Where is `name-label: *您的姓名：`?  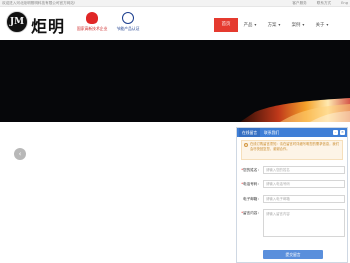 name-label: *您的姓名： is located at coordinates (251, 170).